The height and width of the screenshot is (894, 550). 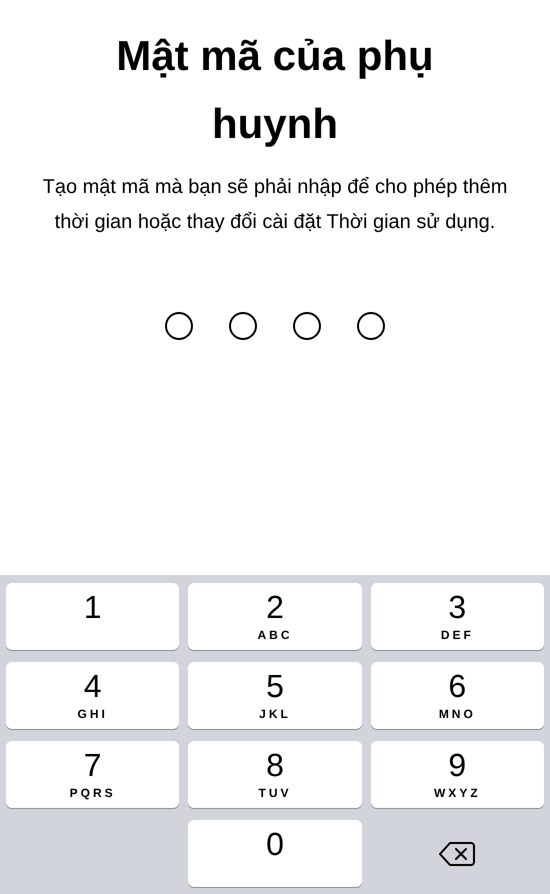 What do you see at coordinates (93, 774) in the screenshot?
I see `keypad-key: 7 PQRS` at bounding box center [93, 774].